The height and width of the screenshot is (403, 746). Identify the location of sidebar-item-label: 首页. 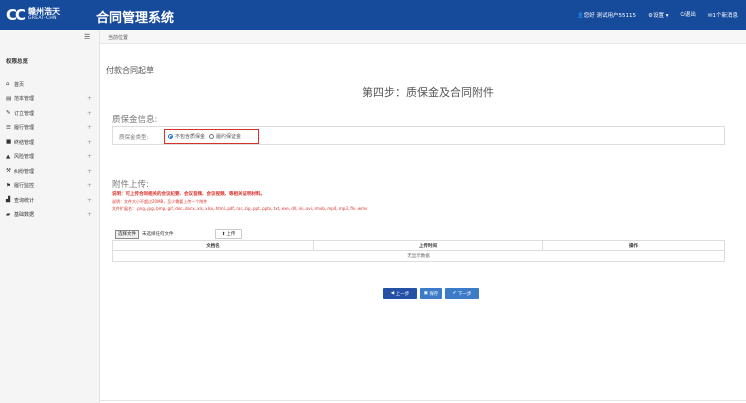
(19, 84).